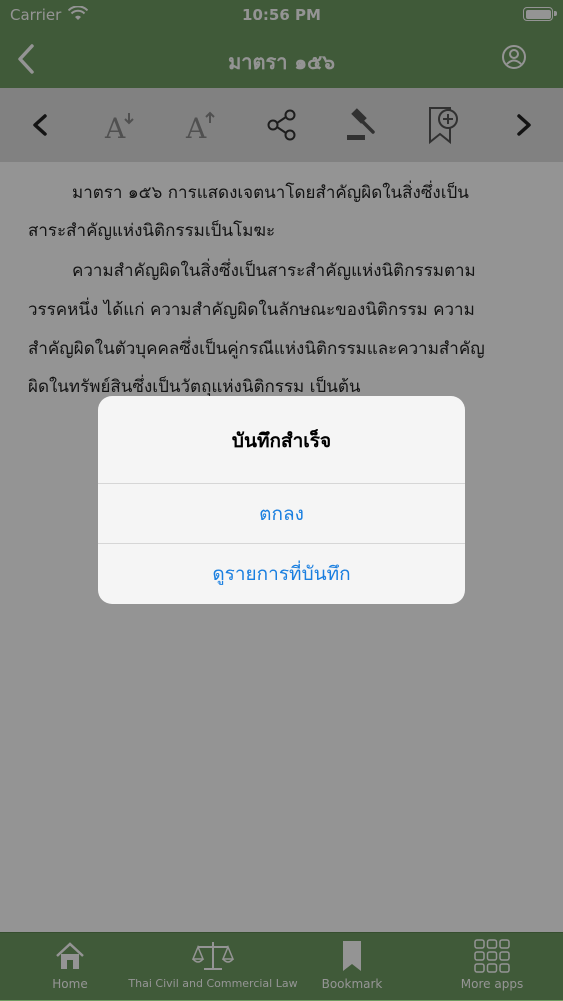 Image resolution: width=563 pixels, height=1001 pixels. Describe the element at coordinates (281, 441) in the screenshot. I see `alert-title: บันทึกสำเร็จ` at that location.